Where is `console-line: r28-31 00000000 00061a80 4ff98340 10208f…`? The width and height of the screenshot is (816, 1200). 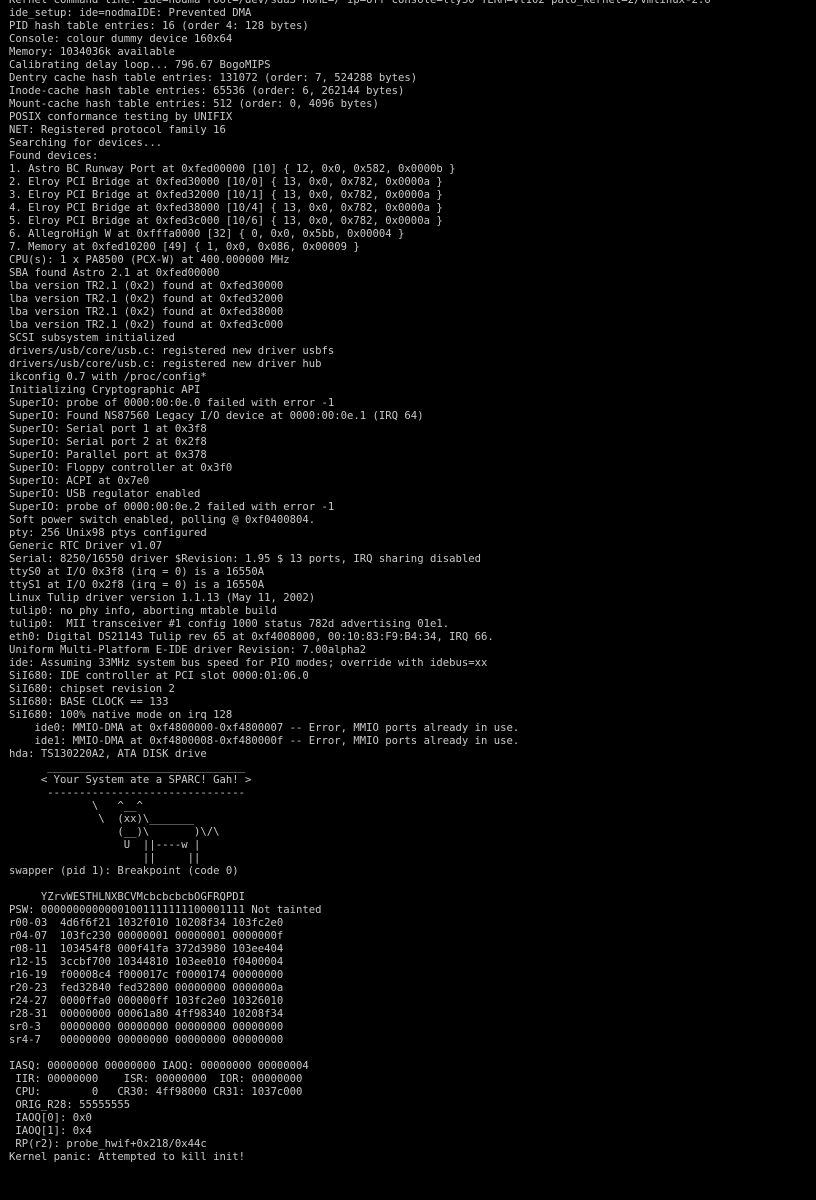
console-line: r28-31 00000000 00061a80 4ff98340 10208f… is located at coordinates (146, 1014).